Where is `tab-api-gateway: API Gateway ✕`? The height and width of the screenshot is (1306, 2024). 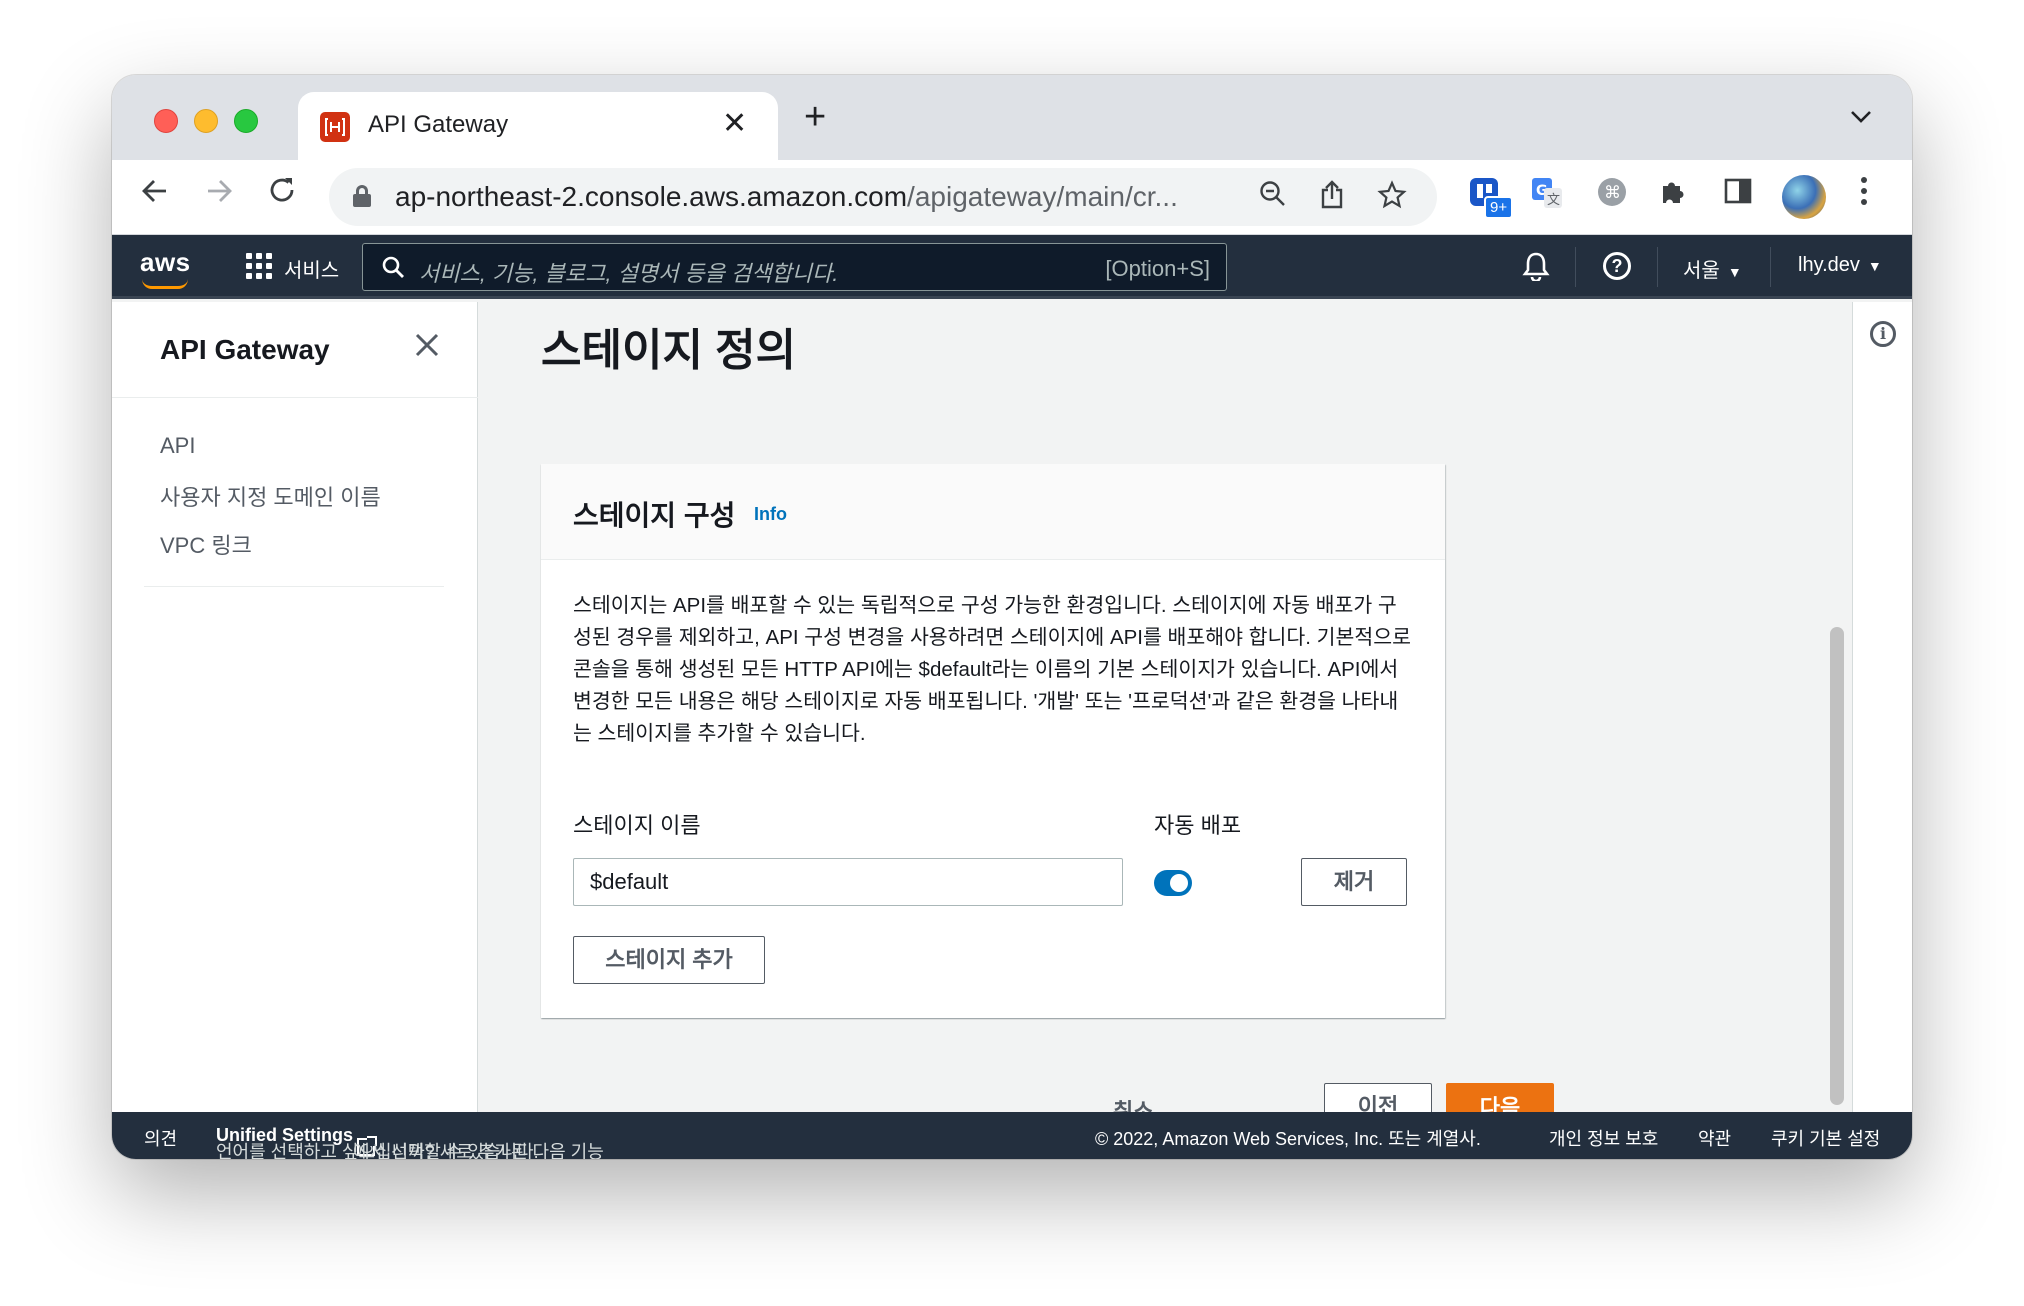 tab-api-gateway: API Gateway ✕ is located at coordinates (538, 126).